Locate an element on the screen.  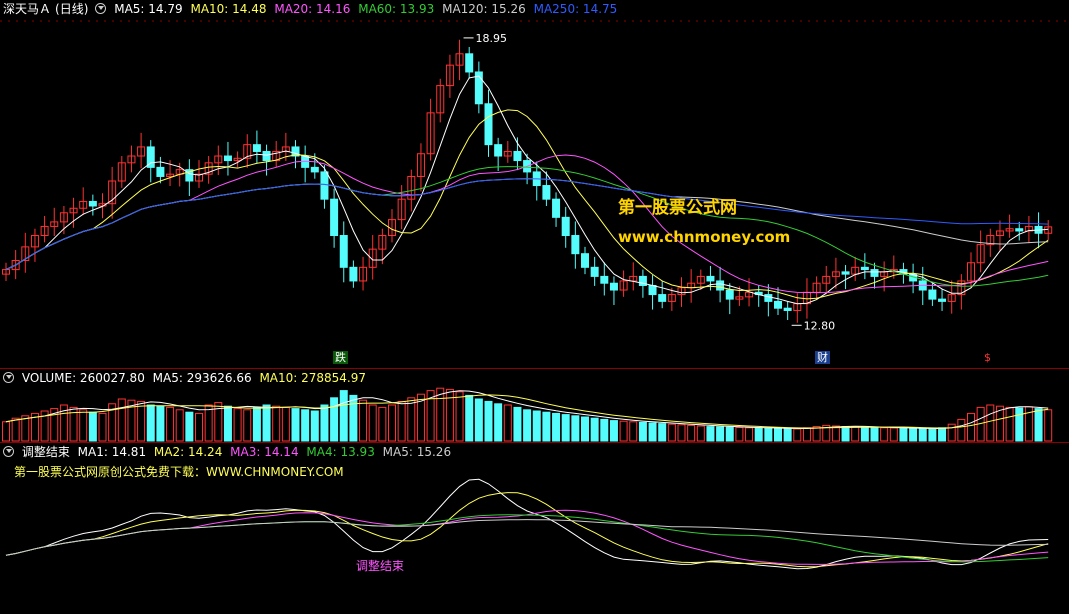
high-price-label: 18.95 is located at coordinates (492, 38).